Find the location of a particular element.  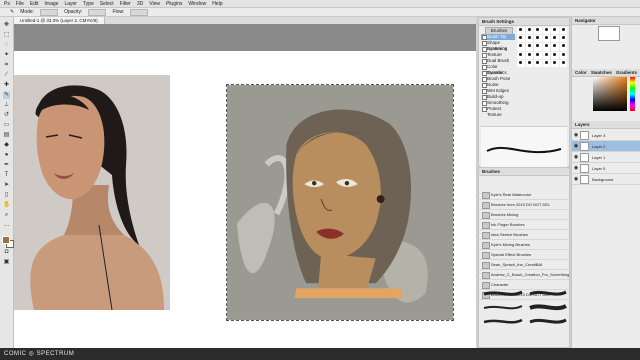

layer-row: ◉ Layer 0 is located at coordinates (606, 168).